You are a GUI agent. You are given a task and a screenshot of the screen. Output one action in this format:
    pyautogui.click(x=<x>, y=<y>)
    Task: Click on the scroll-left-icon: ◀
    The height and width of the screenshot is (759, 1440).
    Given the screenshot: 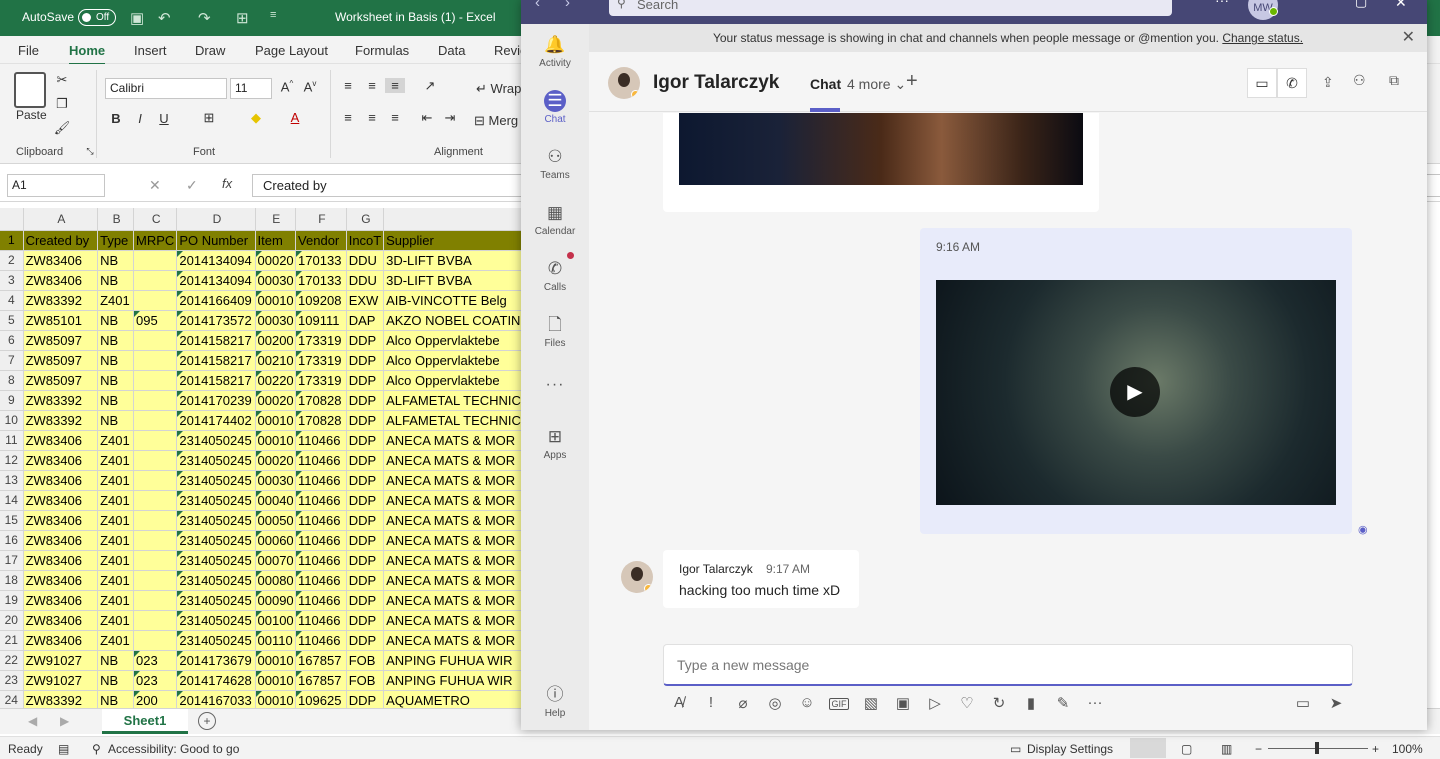 What is the action you would take?
    pyautogui.click(x=32, y=721)
    